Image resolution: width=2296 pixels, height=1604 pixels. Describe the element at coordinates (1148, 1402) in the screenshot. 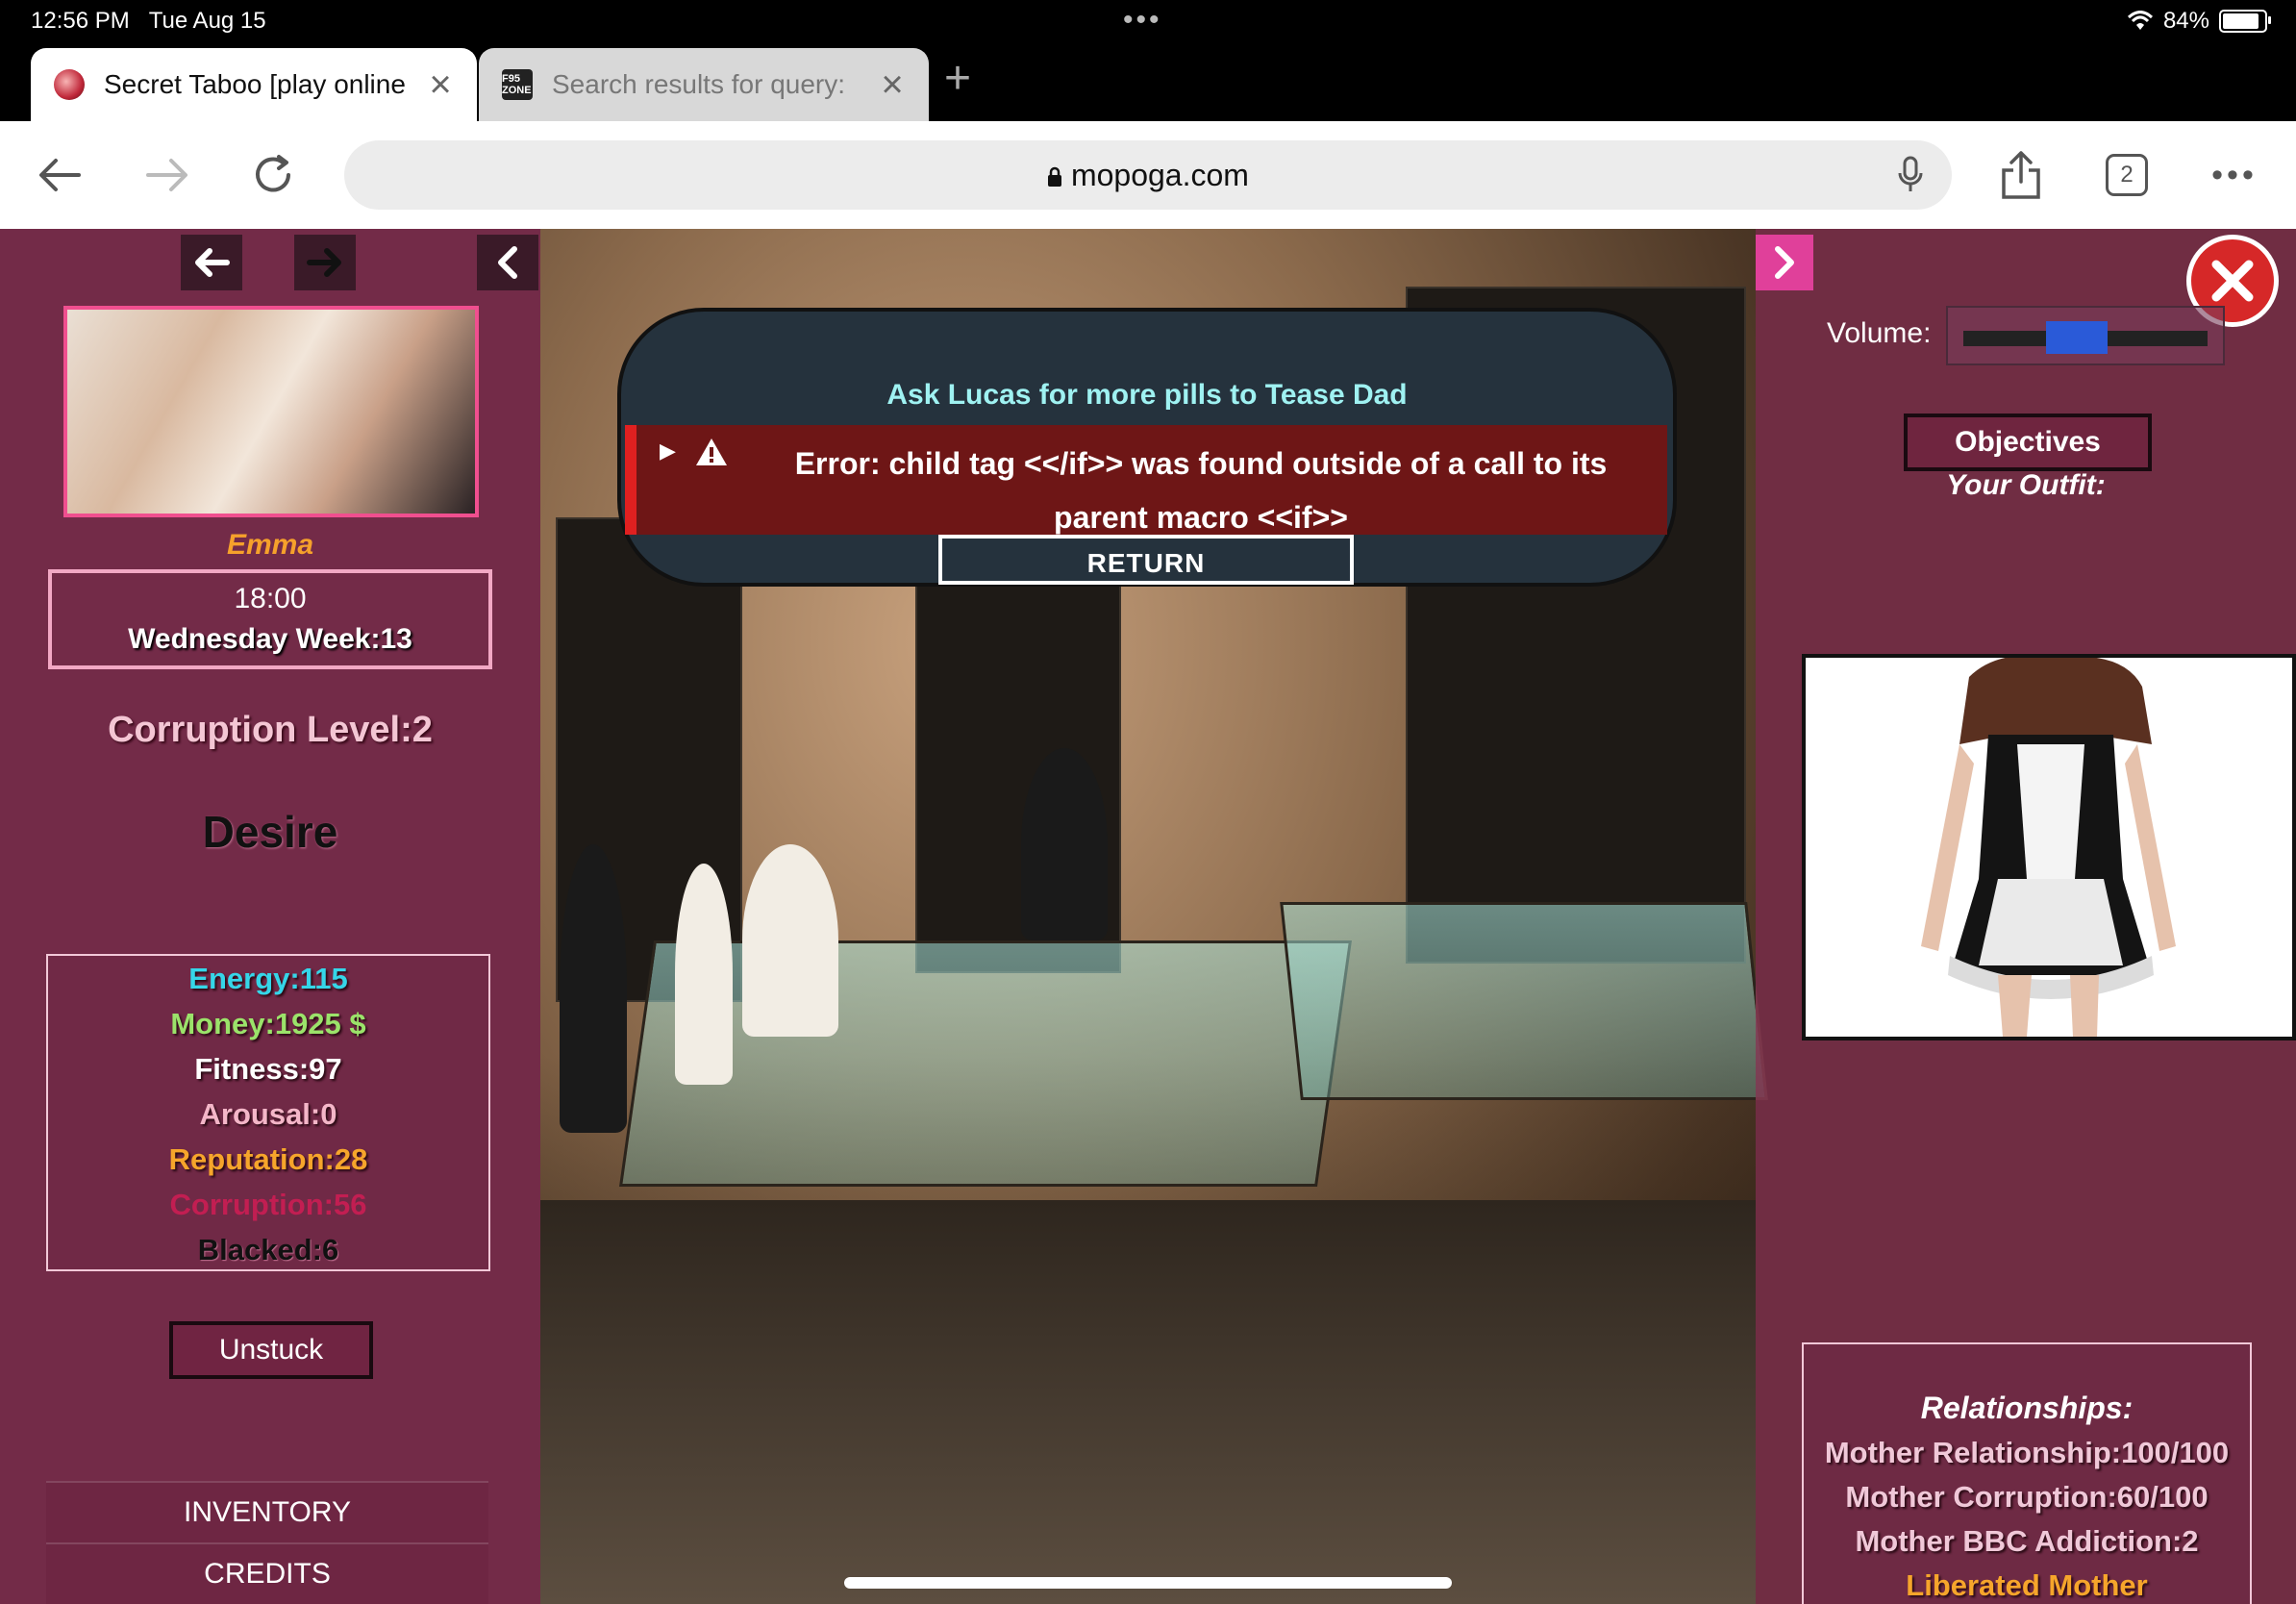

I see `floor` at that location.